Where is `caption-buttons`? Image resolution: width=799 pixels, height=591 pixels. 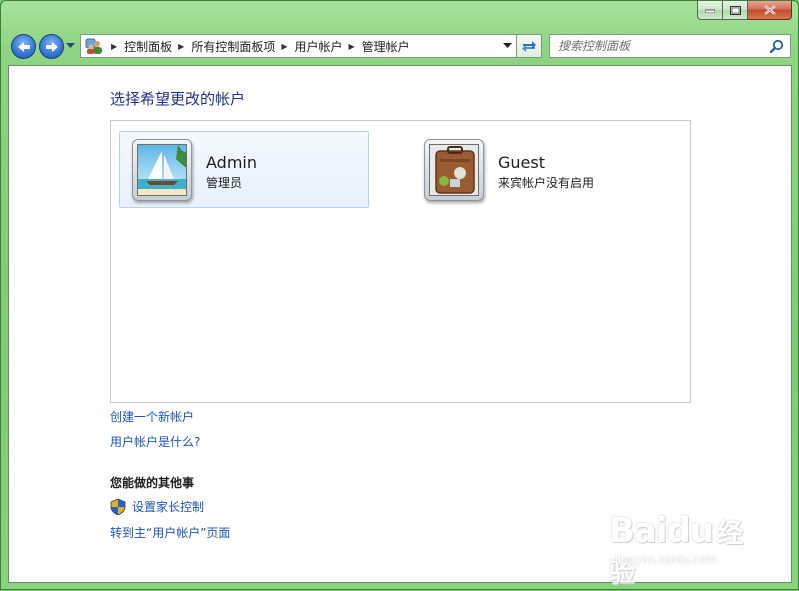
caption-buttons is located at coordinates (744, 11).